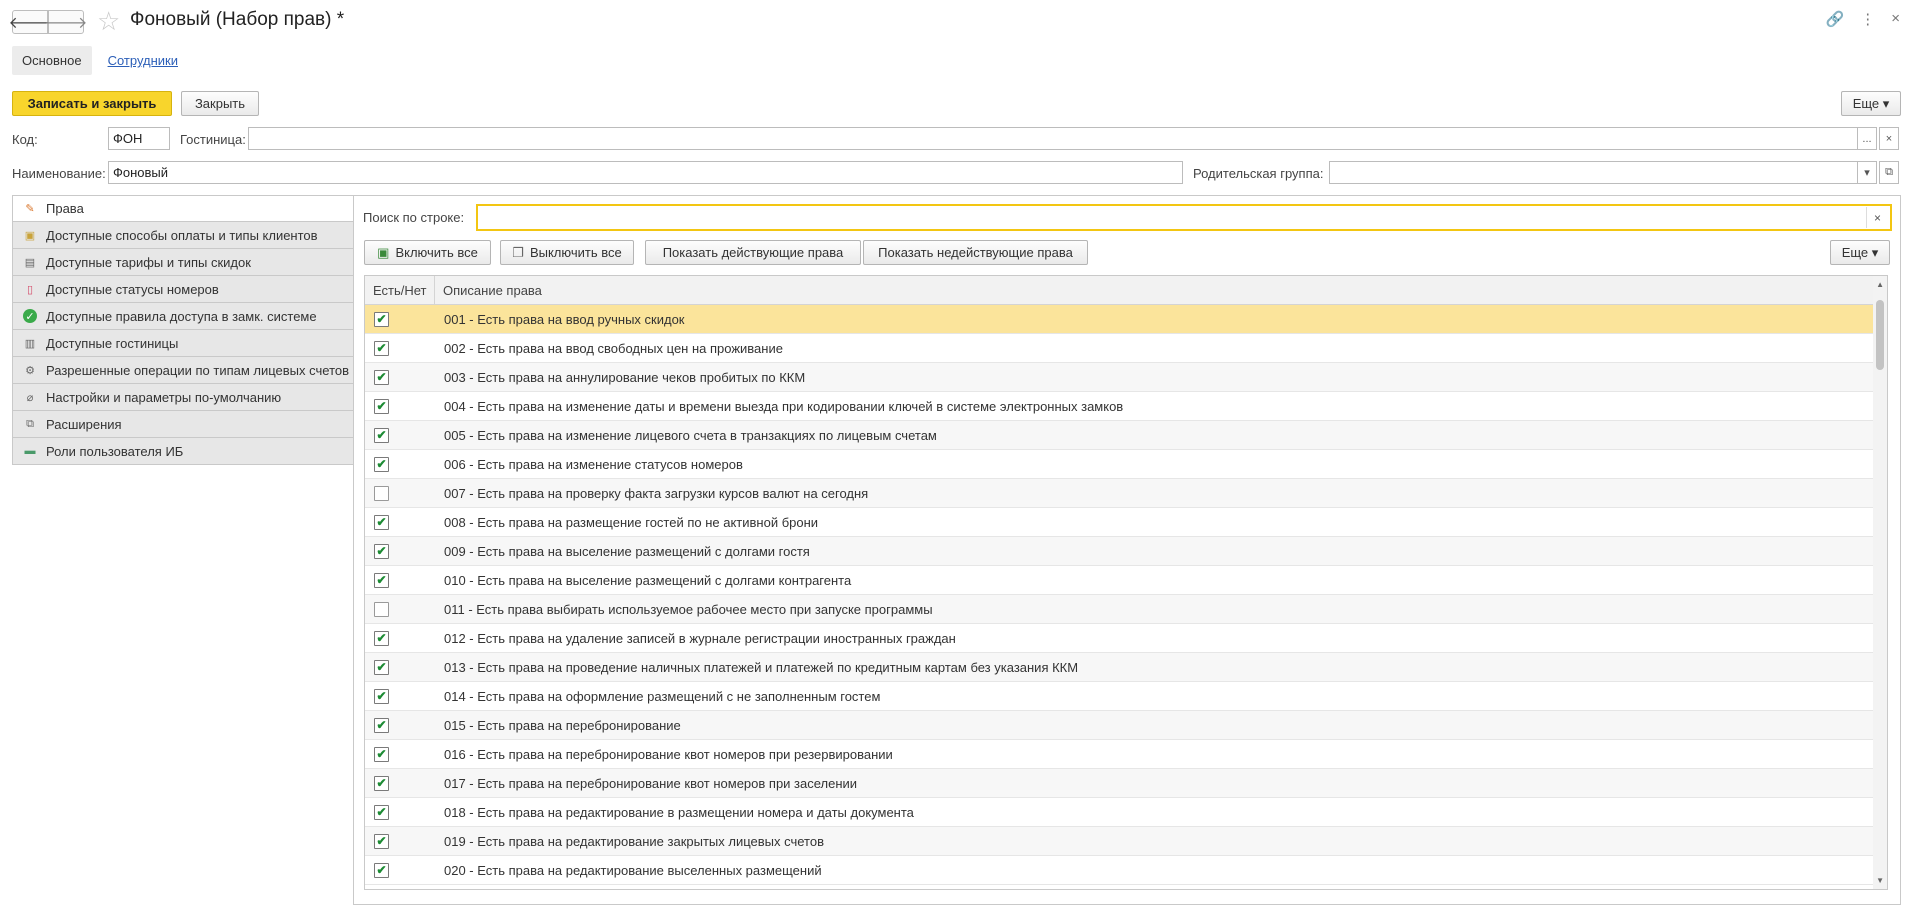 Image resolution: width=1920 pixels, height=917 pixels. I want to click on sidebar-item-room-statuses: ▯ Доступные статусы номеров, so click(183, 289).